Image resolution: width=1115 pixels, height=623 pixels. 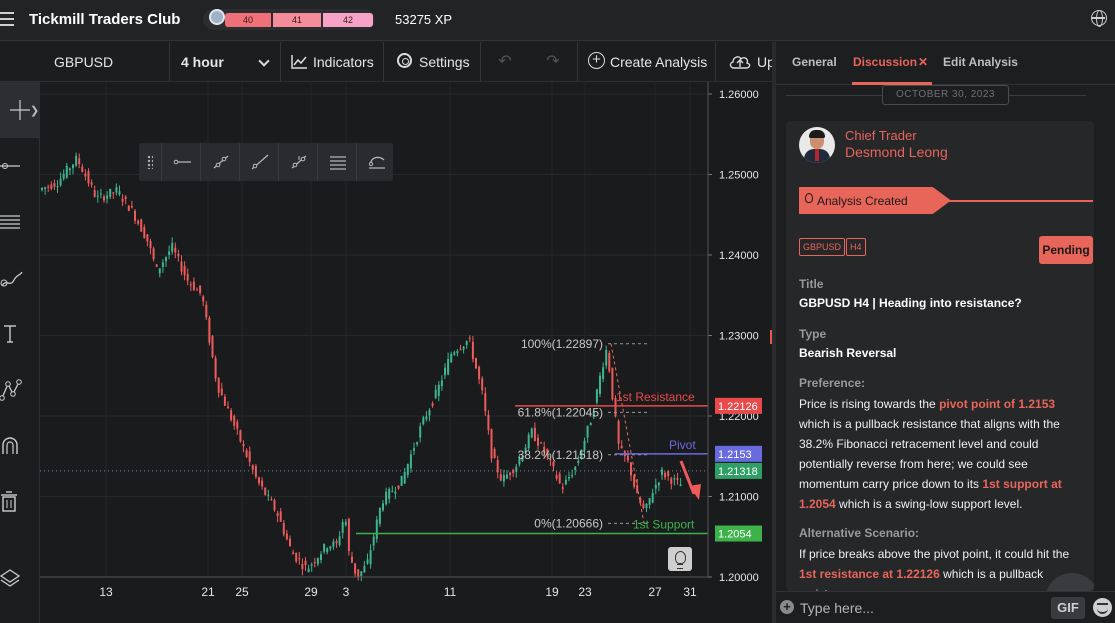 I want to click on level-price-label: 1.22126, so click(x=738, y=407).